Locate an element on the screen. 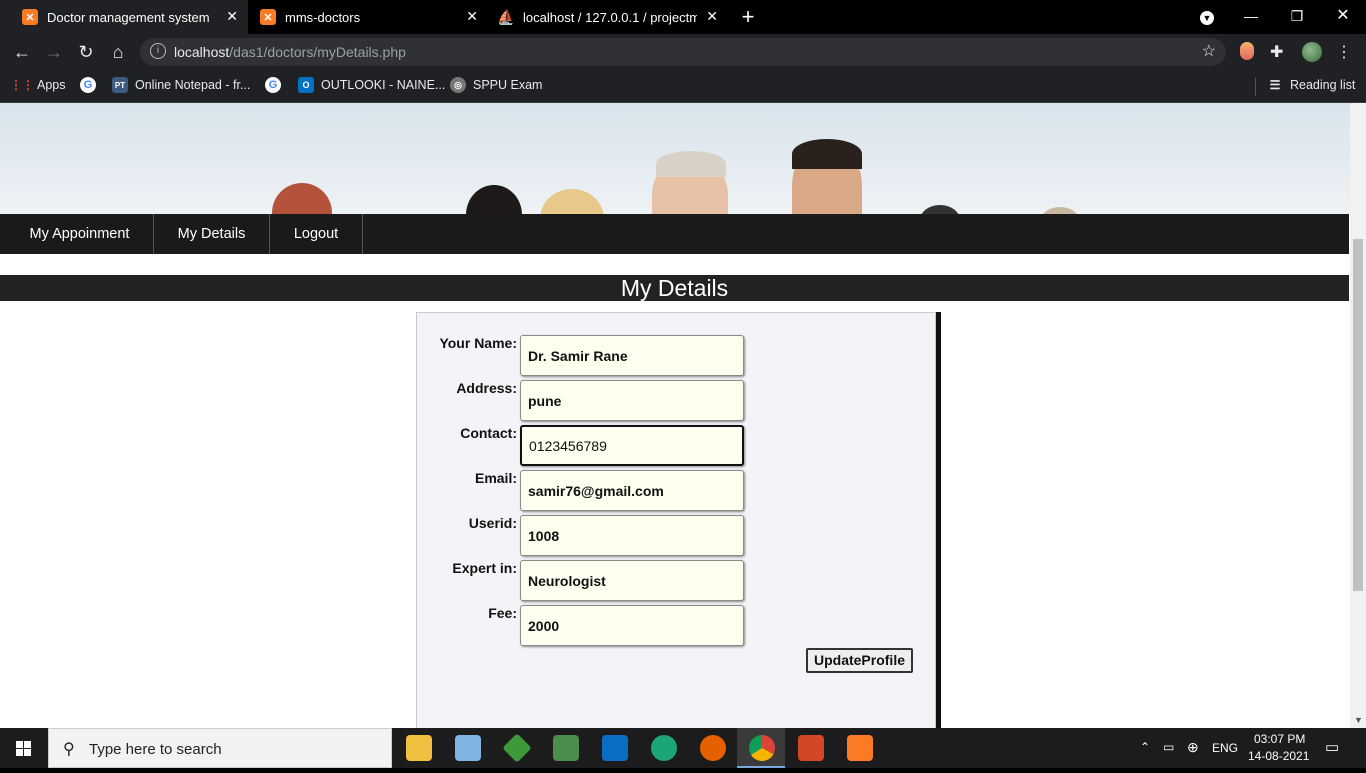 The height and width of the screenshot is (773, 1366). search-placeholder: Type here to search is located at coordinates (155, 749).